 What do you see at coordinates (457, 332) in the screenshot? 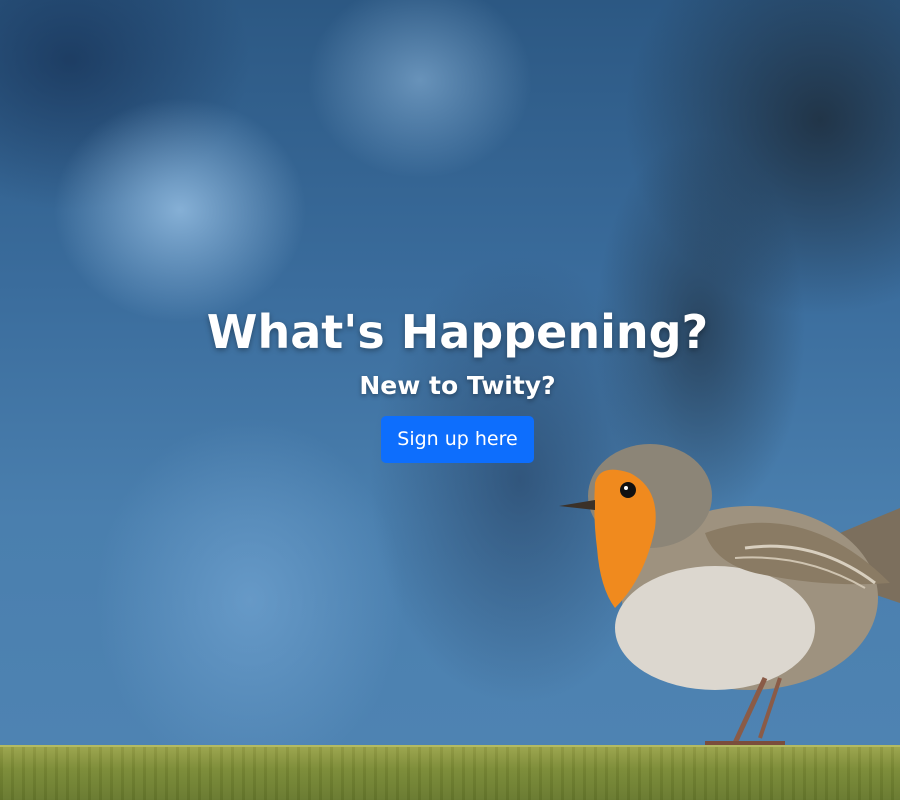
I see `hero-title: What's Happening?` at bounding box center [457, 332].